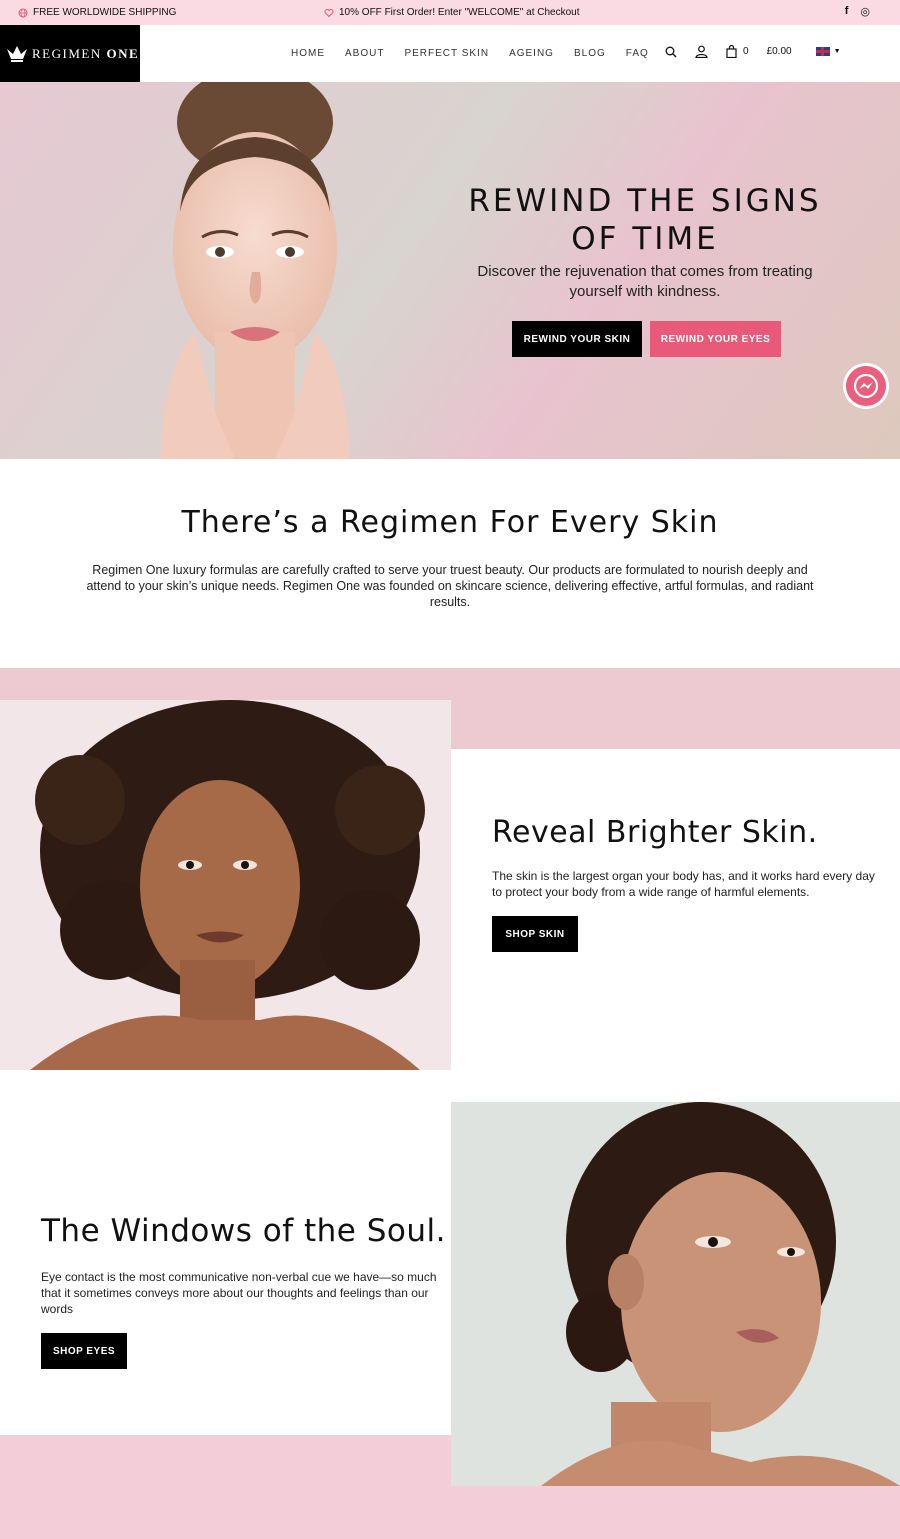 The image size is (900, 1539). Describe the element at coordinates (255, 270) in the screenshot. I see `hero-model-image` at that location.